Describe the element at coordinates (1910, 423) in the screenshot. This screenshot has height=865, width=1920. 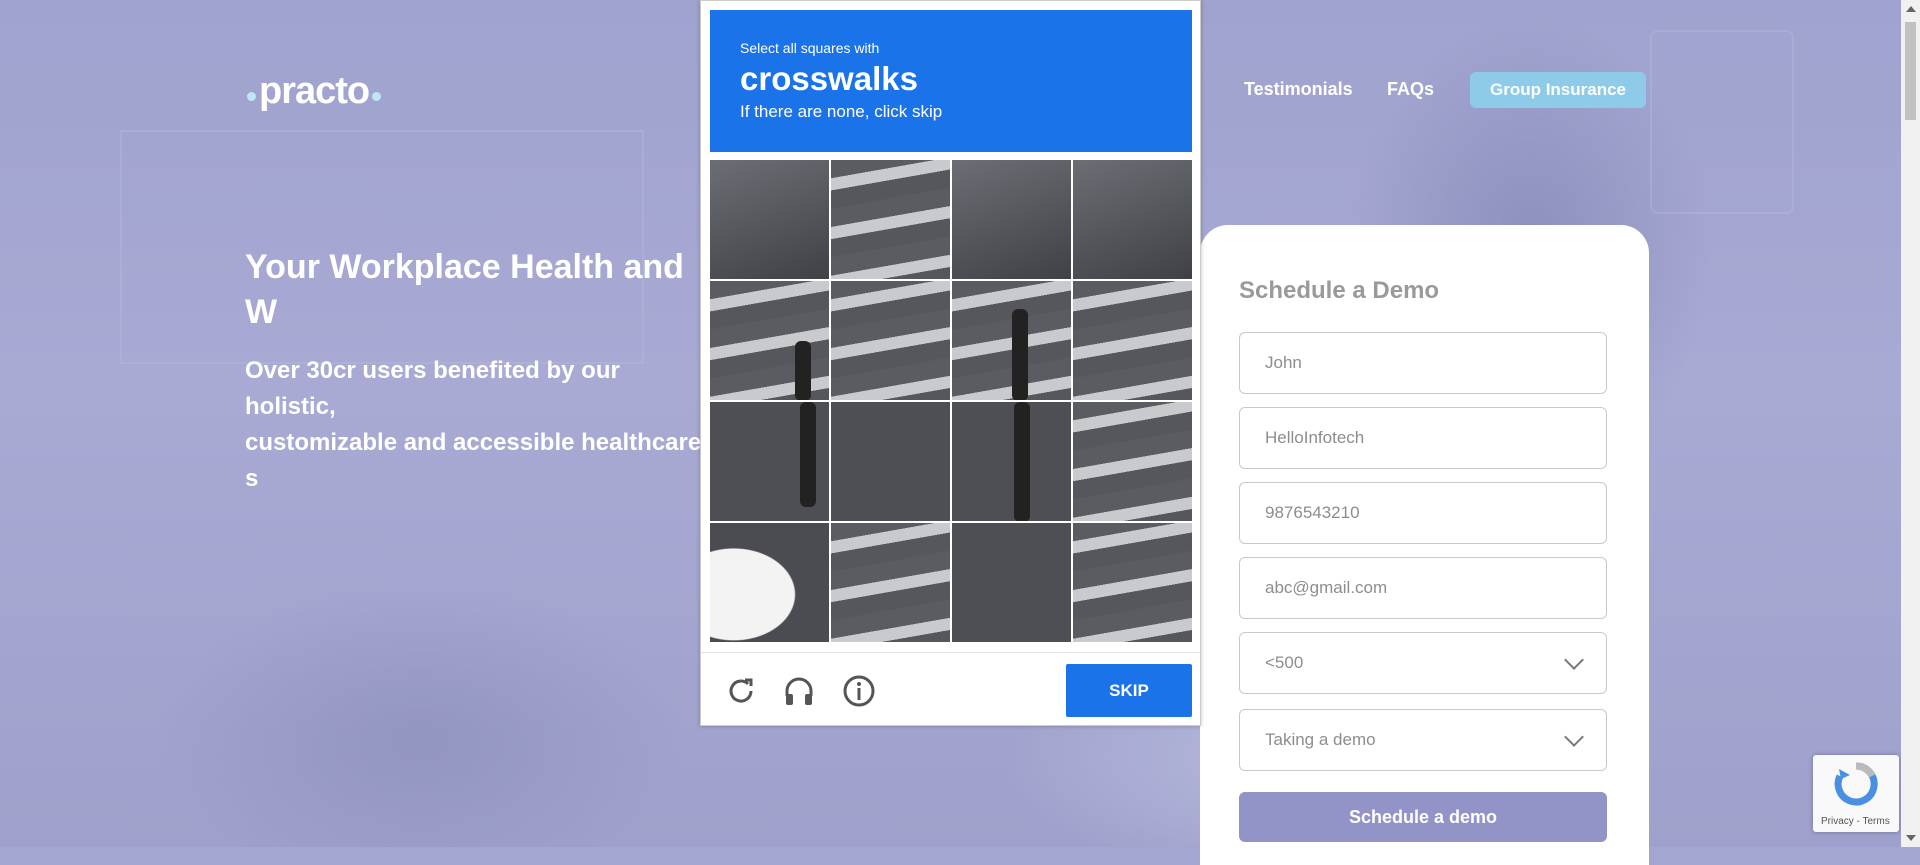
I see `page-scrollbar` at that location.